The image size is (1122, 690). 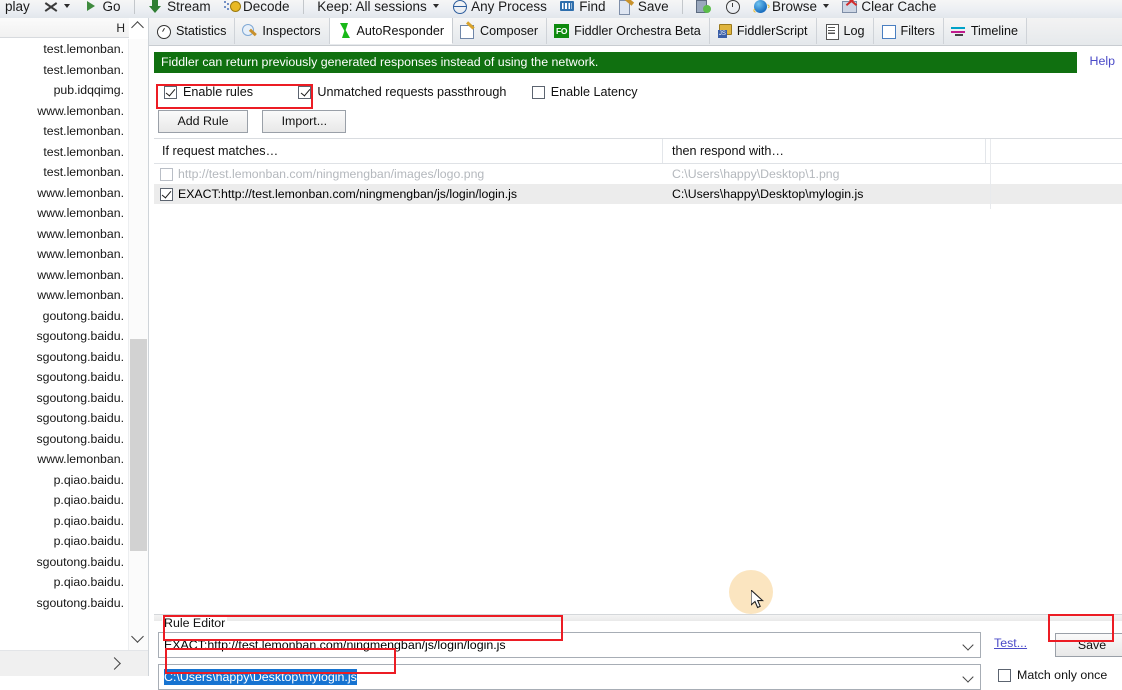 What do you see at coordinates (791, 7) in the screenshot?
I see `toolbar-browse-button: Browse` at bounding box center [791, 7].